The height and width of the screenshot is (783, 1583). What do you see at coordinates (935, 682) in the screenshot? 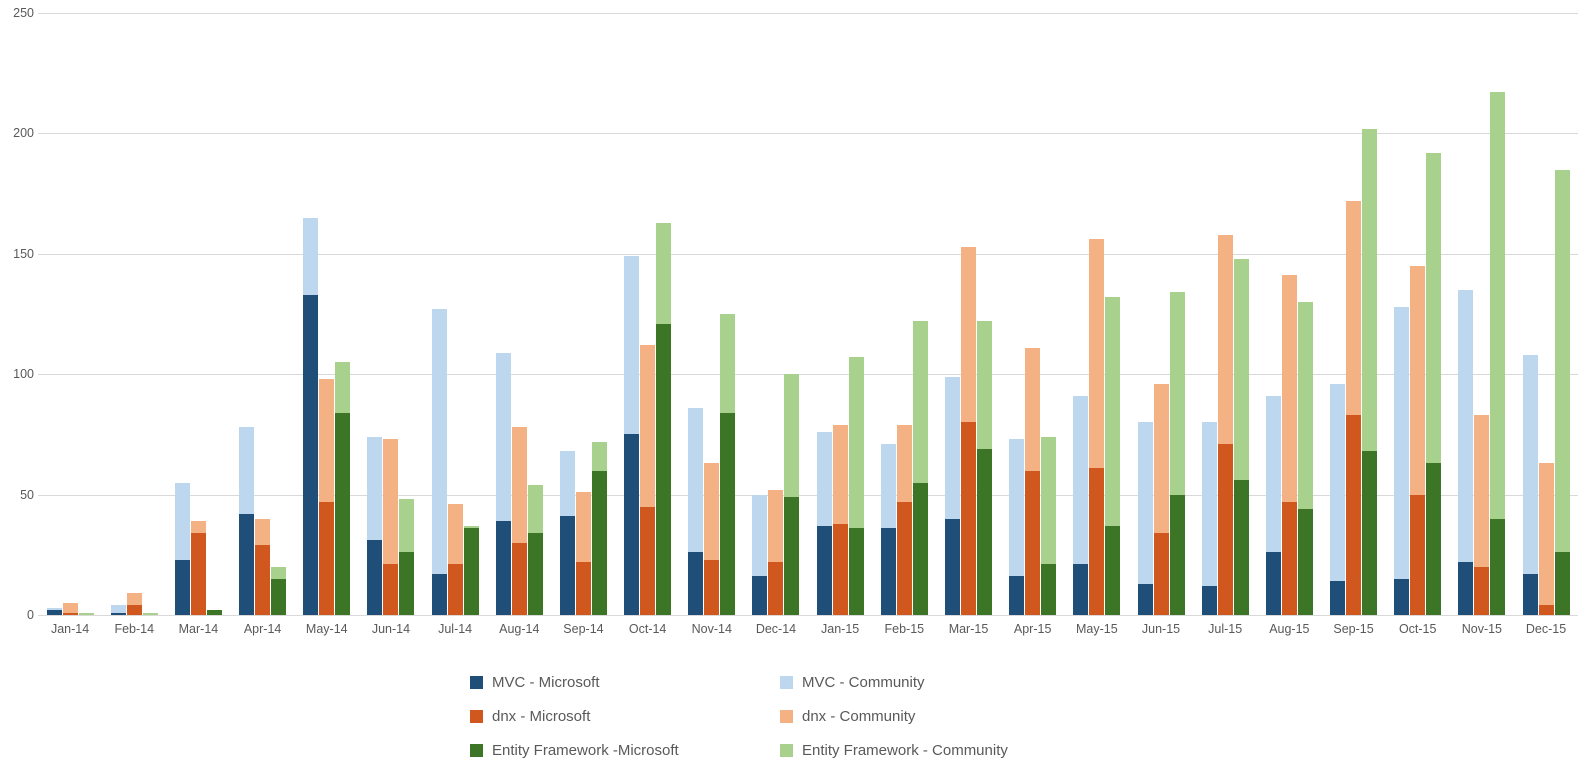
I see `legend-item: MVC - Community` at bounding box center [935, 682].